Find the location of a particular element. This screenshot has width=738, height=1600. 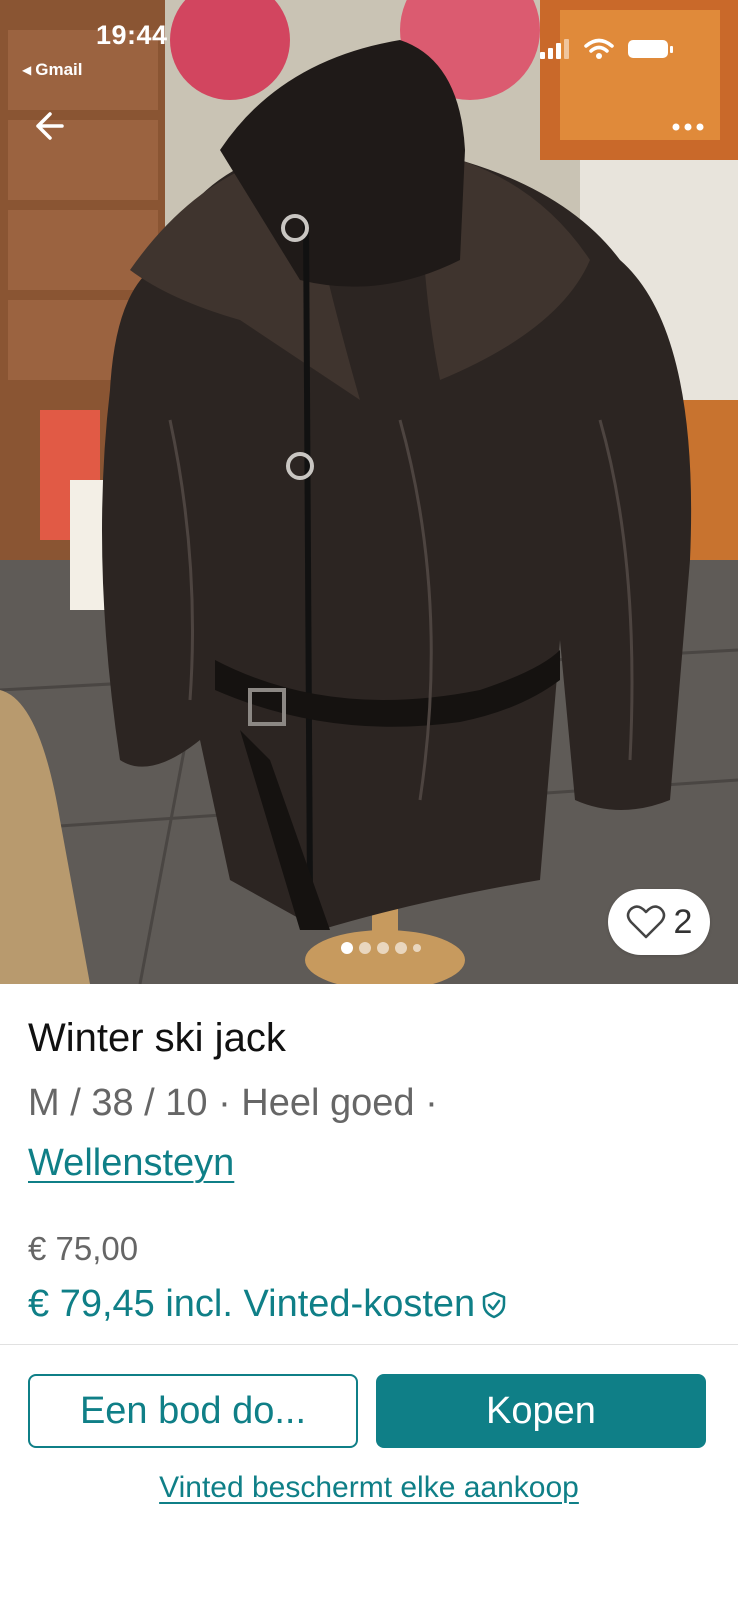

favorite-count: 2 is located at coordinates (683, 921).